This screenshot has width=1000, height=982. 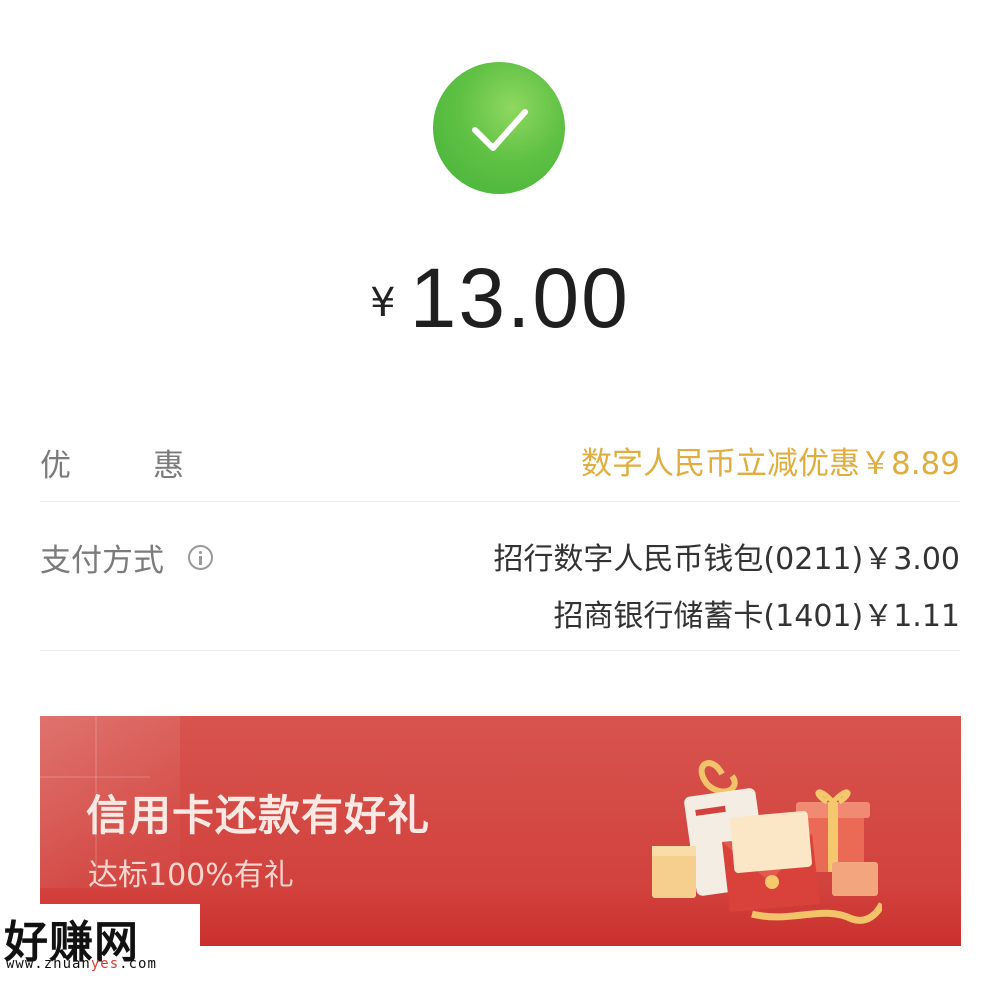 What do you see at coordinates (126, 557) in the screenshot?
I see `payment-method-label: 支付方式` at bounding box center [126, 557].